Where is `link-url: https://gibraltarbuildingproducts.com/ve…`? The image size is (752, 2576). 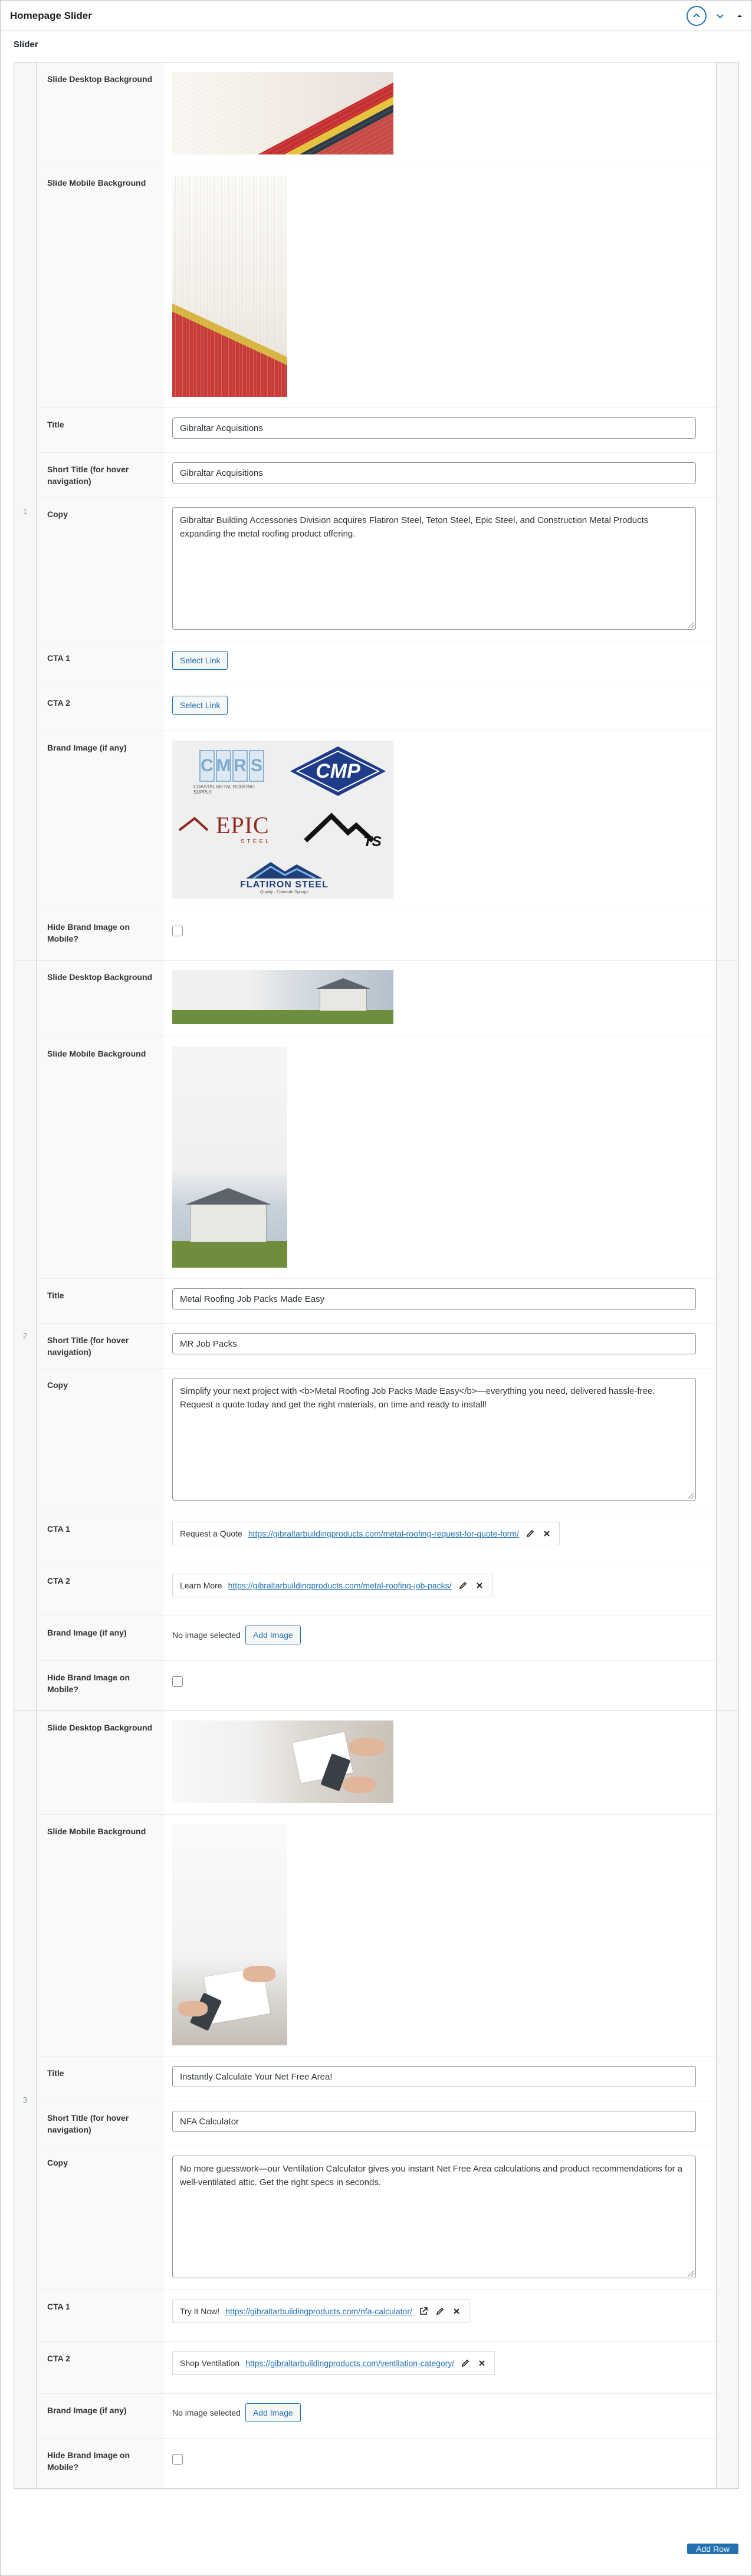
link-url: https://gibraltarbuildingproducts.com/ve… is located at coordinates (349, 2363).